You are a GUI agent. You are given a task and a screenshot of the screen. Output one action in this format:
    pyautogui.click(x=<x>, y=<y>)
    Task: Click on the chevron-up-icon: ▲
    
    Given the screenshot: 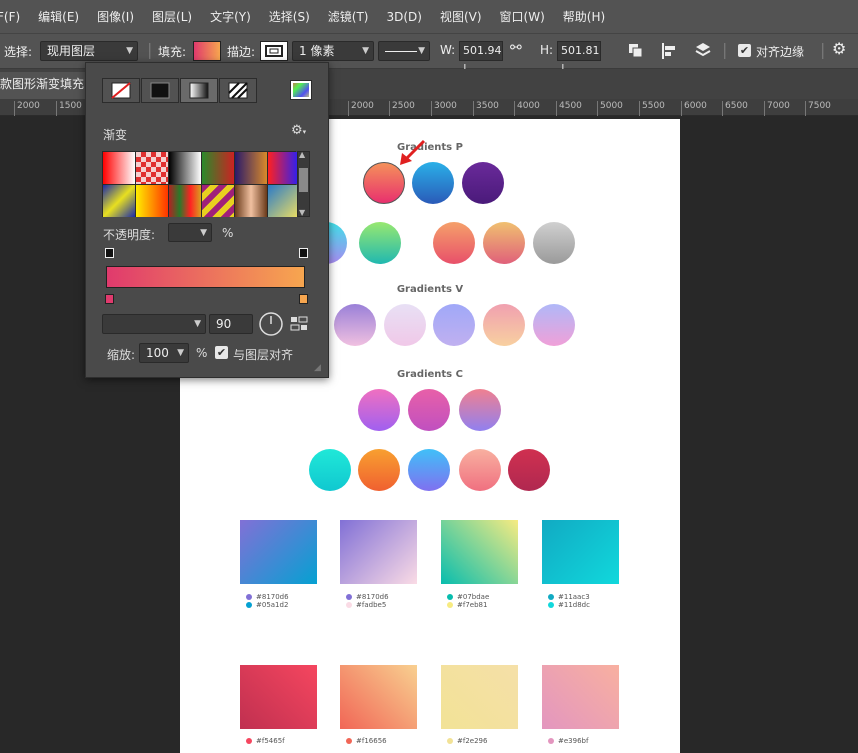 What is the action you would take?
    pyautogui.click(x=302, y=154)
    